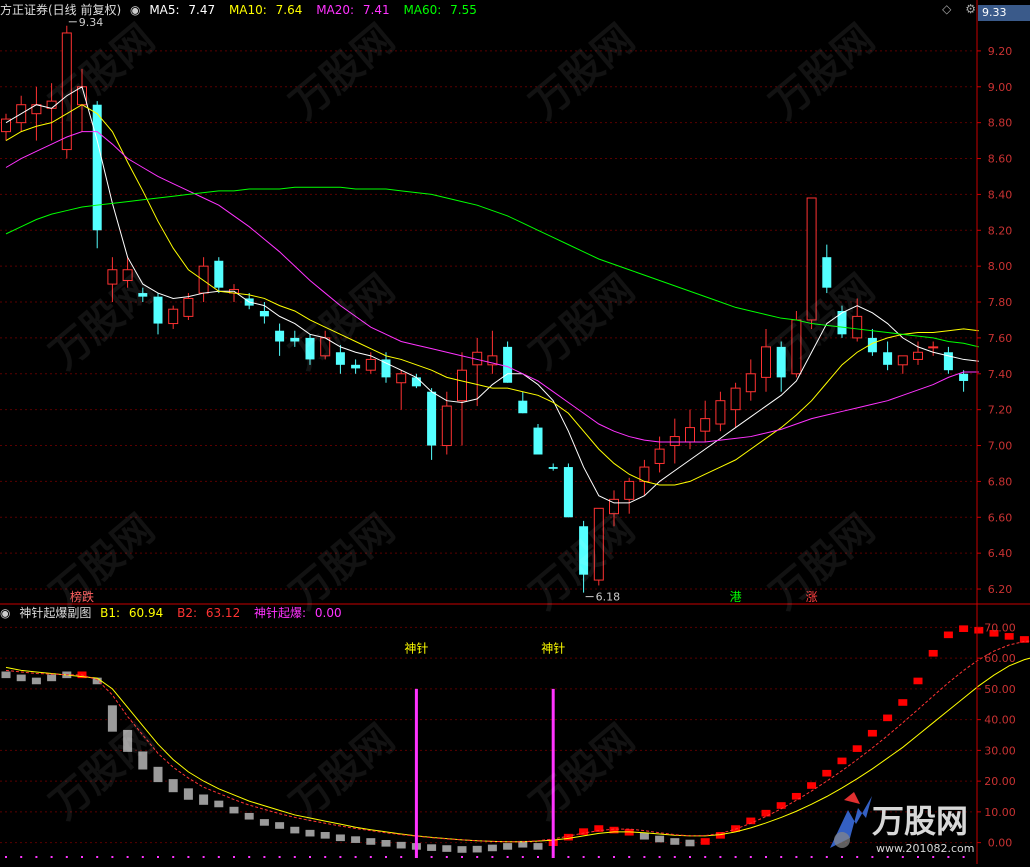  What do you see at coordinates (946, 9) in the screenshot?
I see `diamond-icon: ◇` at bounding box center [946, 9].